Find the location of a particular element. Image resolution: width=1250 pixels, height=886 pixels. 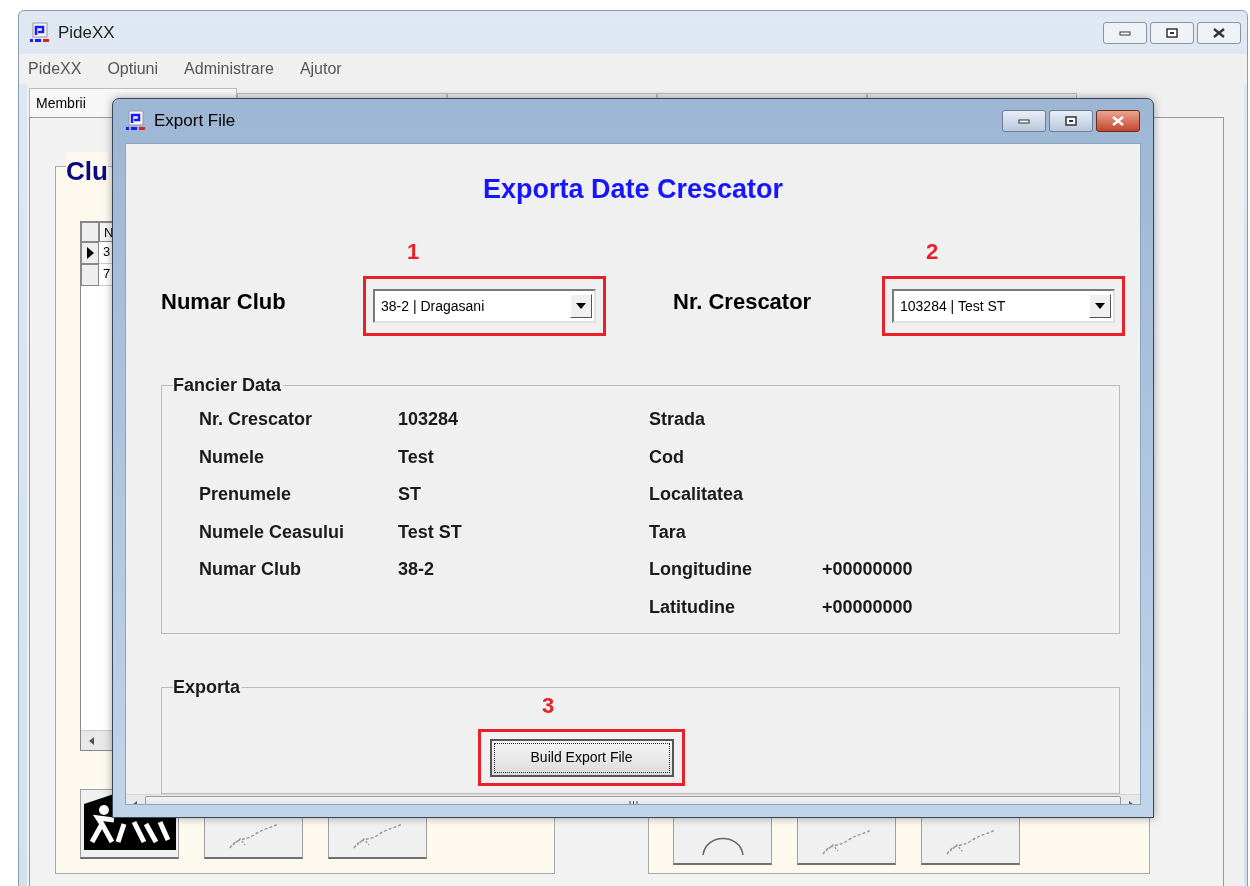

annotation-number: 3 is located at coordinates (548, 705).